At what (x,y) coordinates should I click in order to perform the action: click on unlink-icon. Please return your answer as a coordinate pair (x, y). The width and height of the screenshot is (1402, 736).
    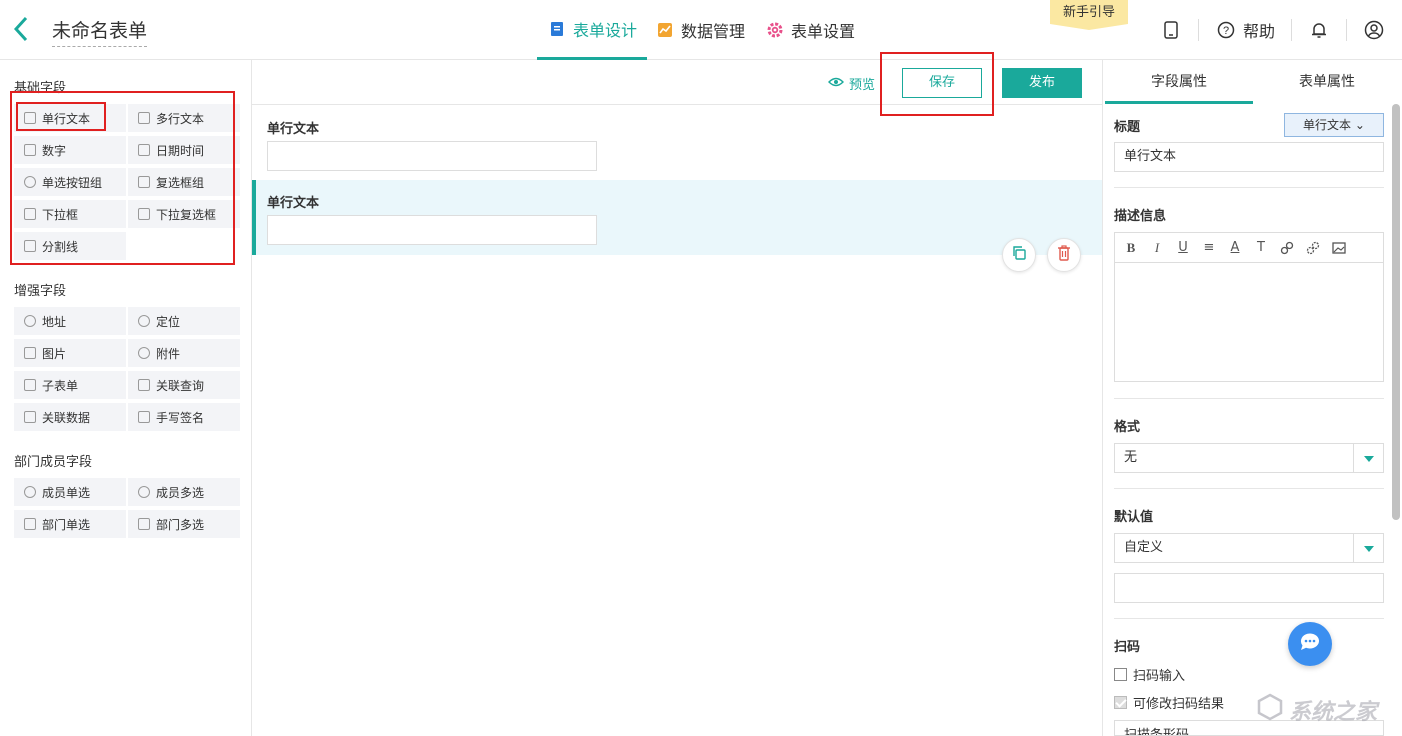
    Looking at the image, I should click on (1313, 248).